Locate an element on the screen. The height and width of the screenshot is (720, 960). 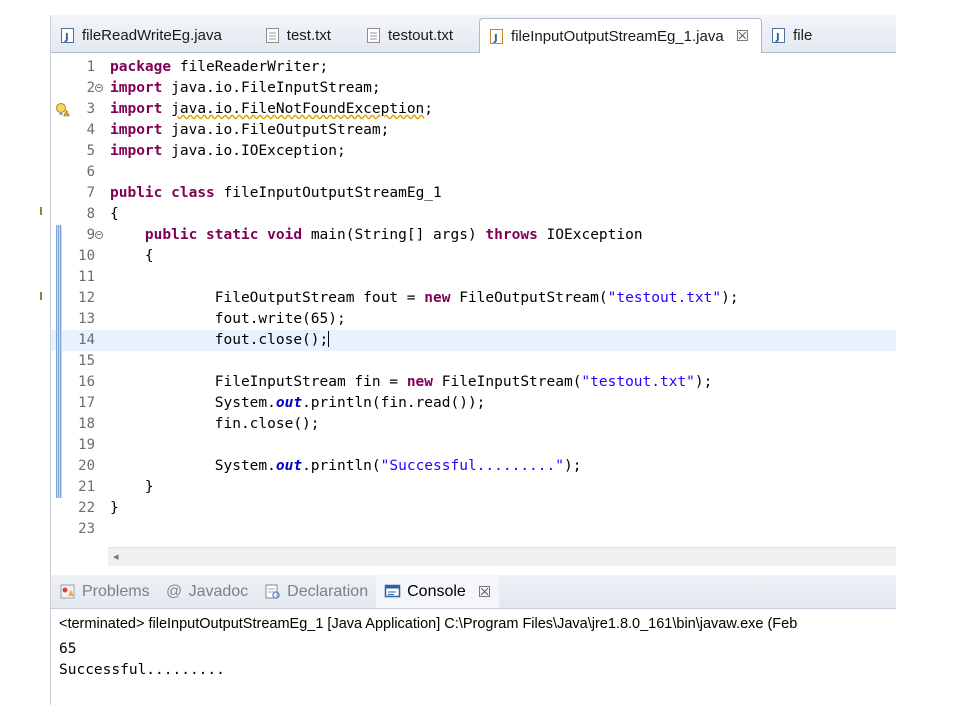
line-number: 10 is located at coordinates (86, 256).